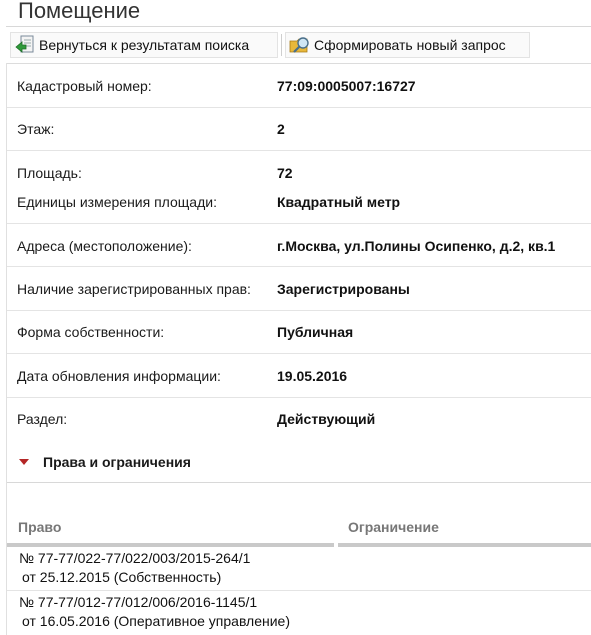  I want to click on field-row-cadastral: Кадастровый номер: 77:09:0005007:16727, so click(299, 86).